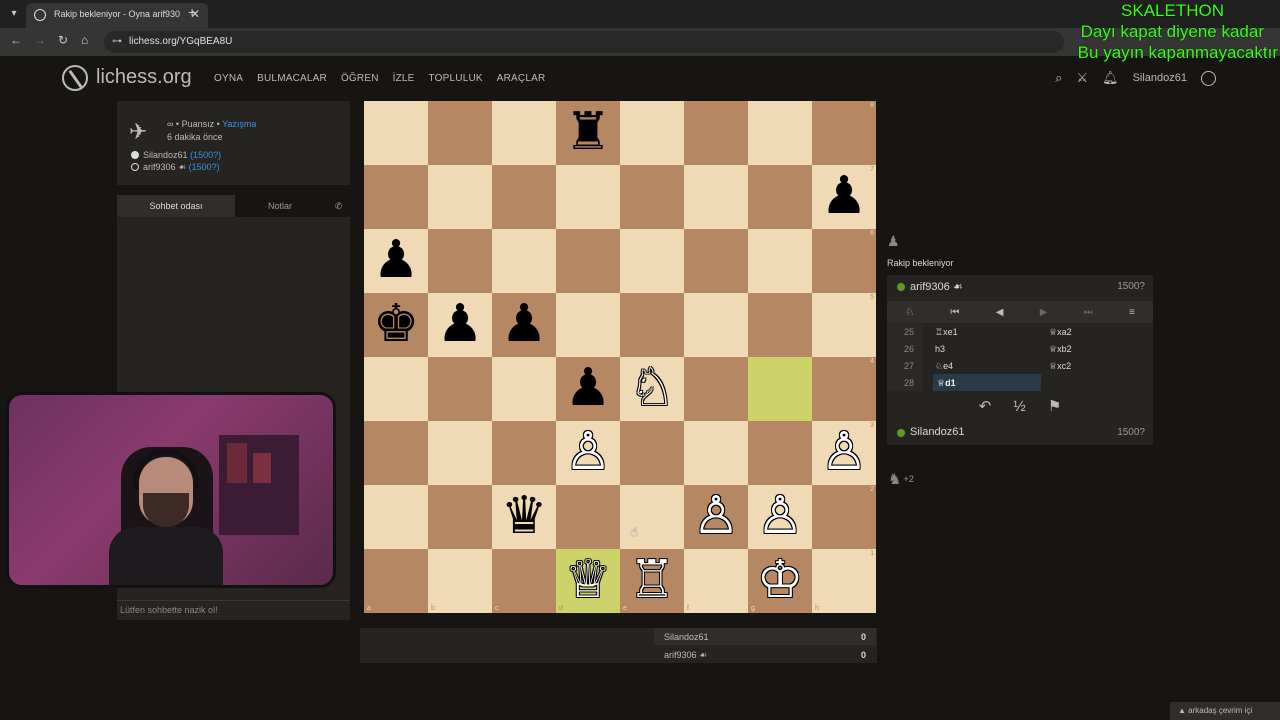 Image resolution: width=1280 pixels, height=720 pixels. I want to click on new-tab-button: +, so click(192, 12).